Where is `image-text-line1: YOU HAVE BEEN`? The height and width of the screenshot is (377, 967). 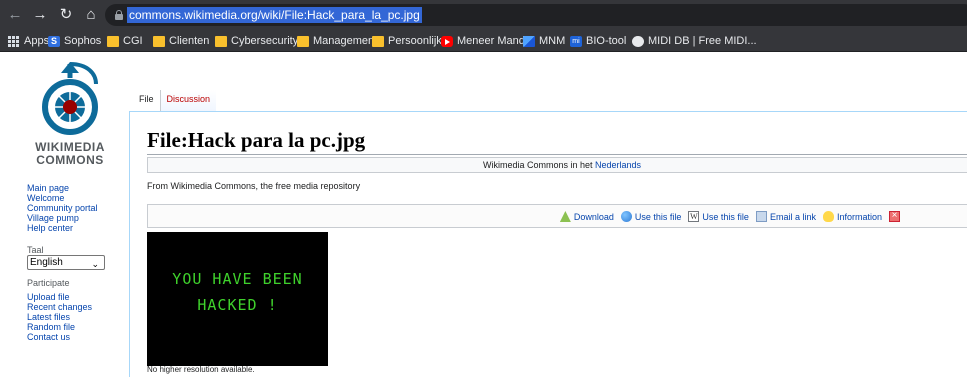
image-text-line1: YOU HAVE BEEN is located at coordinates (237, 279).